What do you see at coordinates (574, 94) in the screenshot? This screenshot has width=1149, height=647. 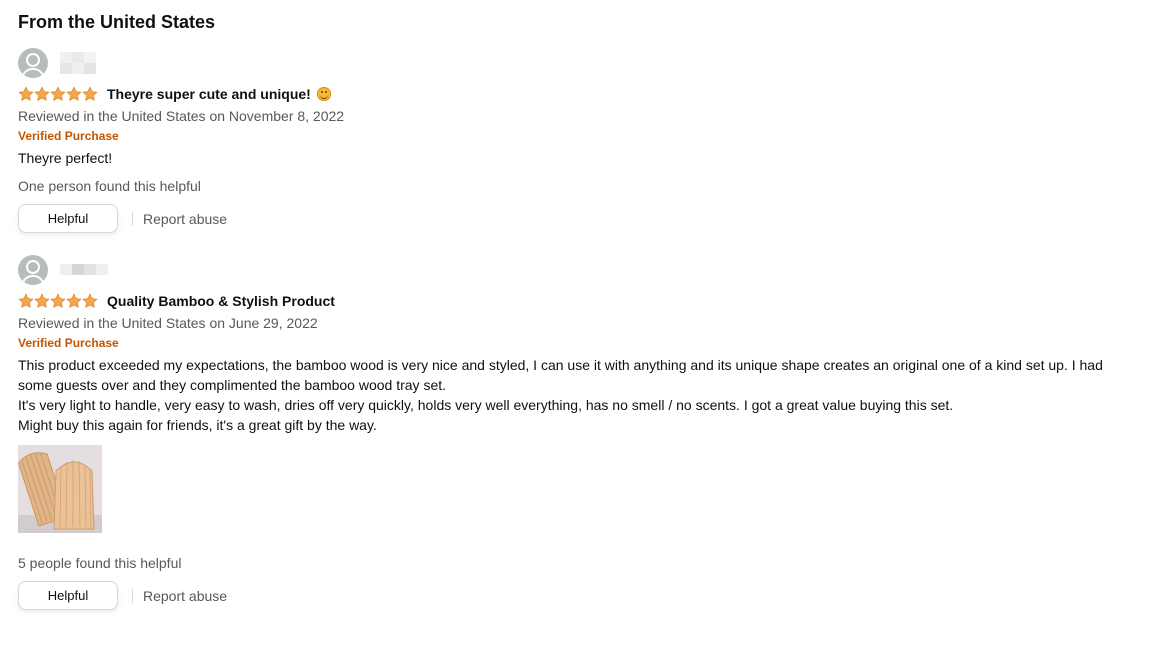 I see `review-title-row: Theyre super cute and unique!` at bounding box center [574, 94].